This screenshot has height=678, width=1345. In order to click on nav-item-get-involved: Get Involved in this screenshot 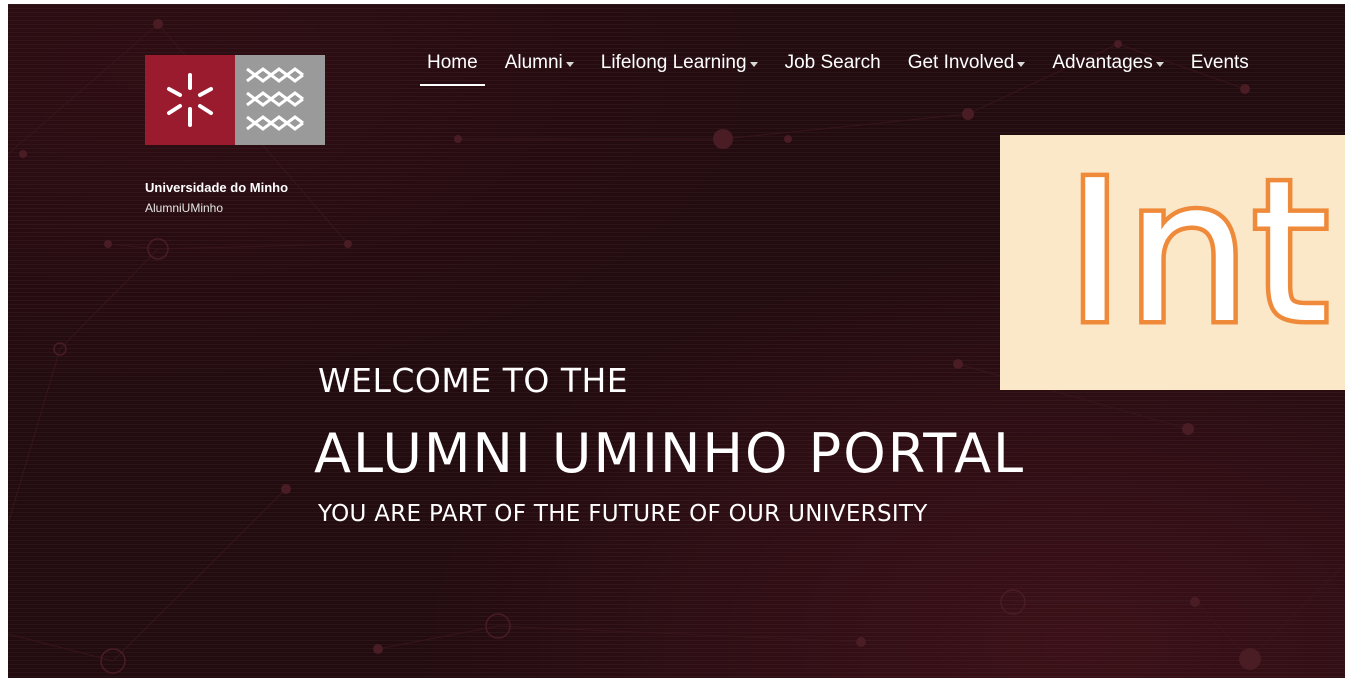, I will do `click(967, 68)`.